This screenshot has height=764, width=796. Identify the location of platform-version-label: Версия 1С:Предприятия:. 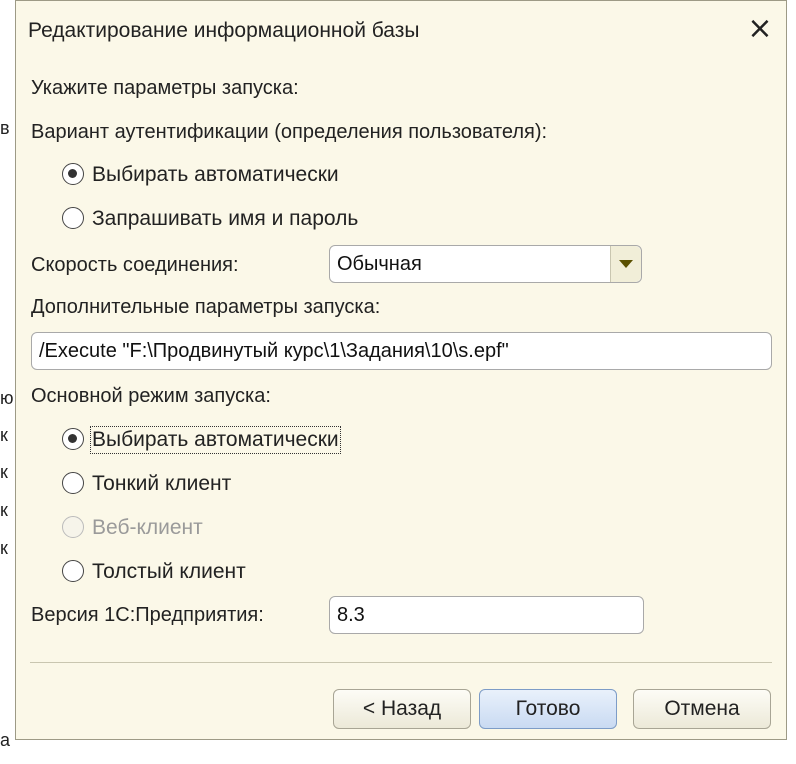
(147, 615).